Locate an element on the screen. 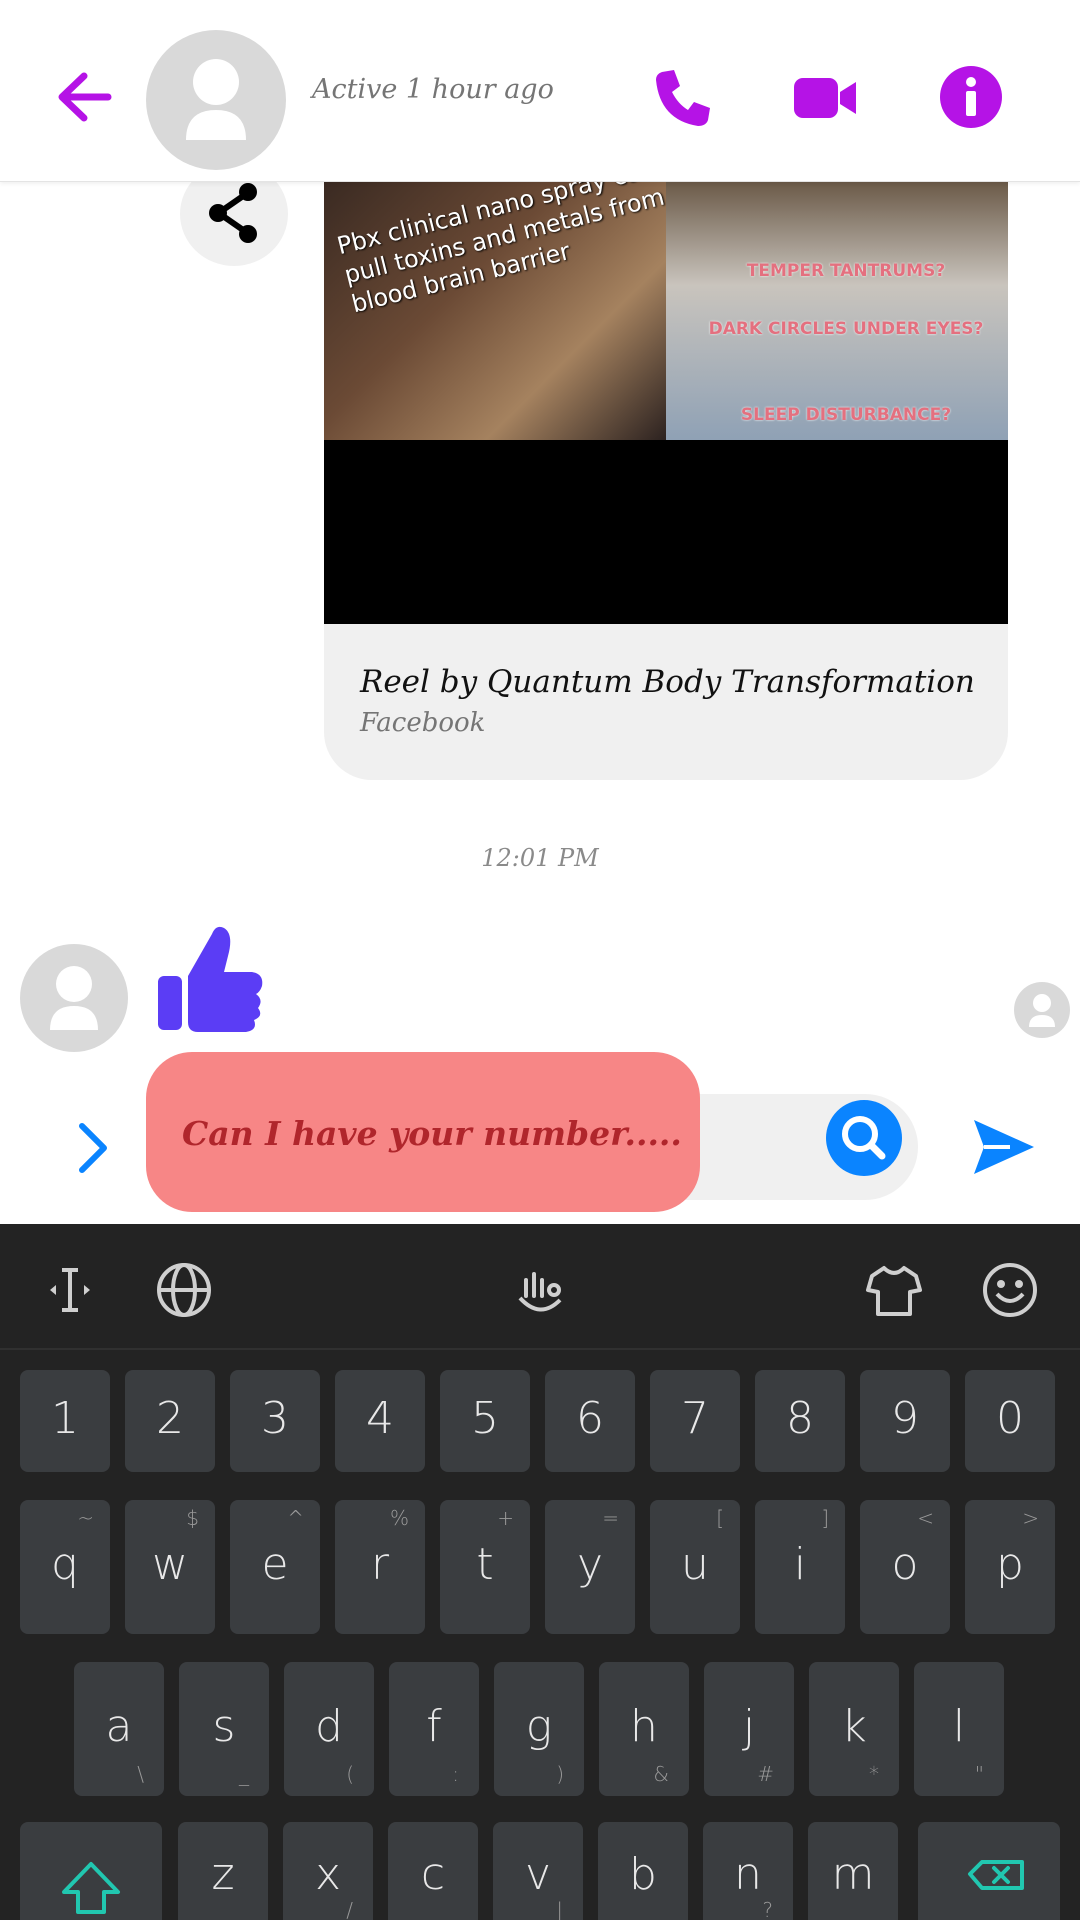 This screenshot has height=1920, width=1080. key-s: s _ is located at coordinates (224, 1729).